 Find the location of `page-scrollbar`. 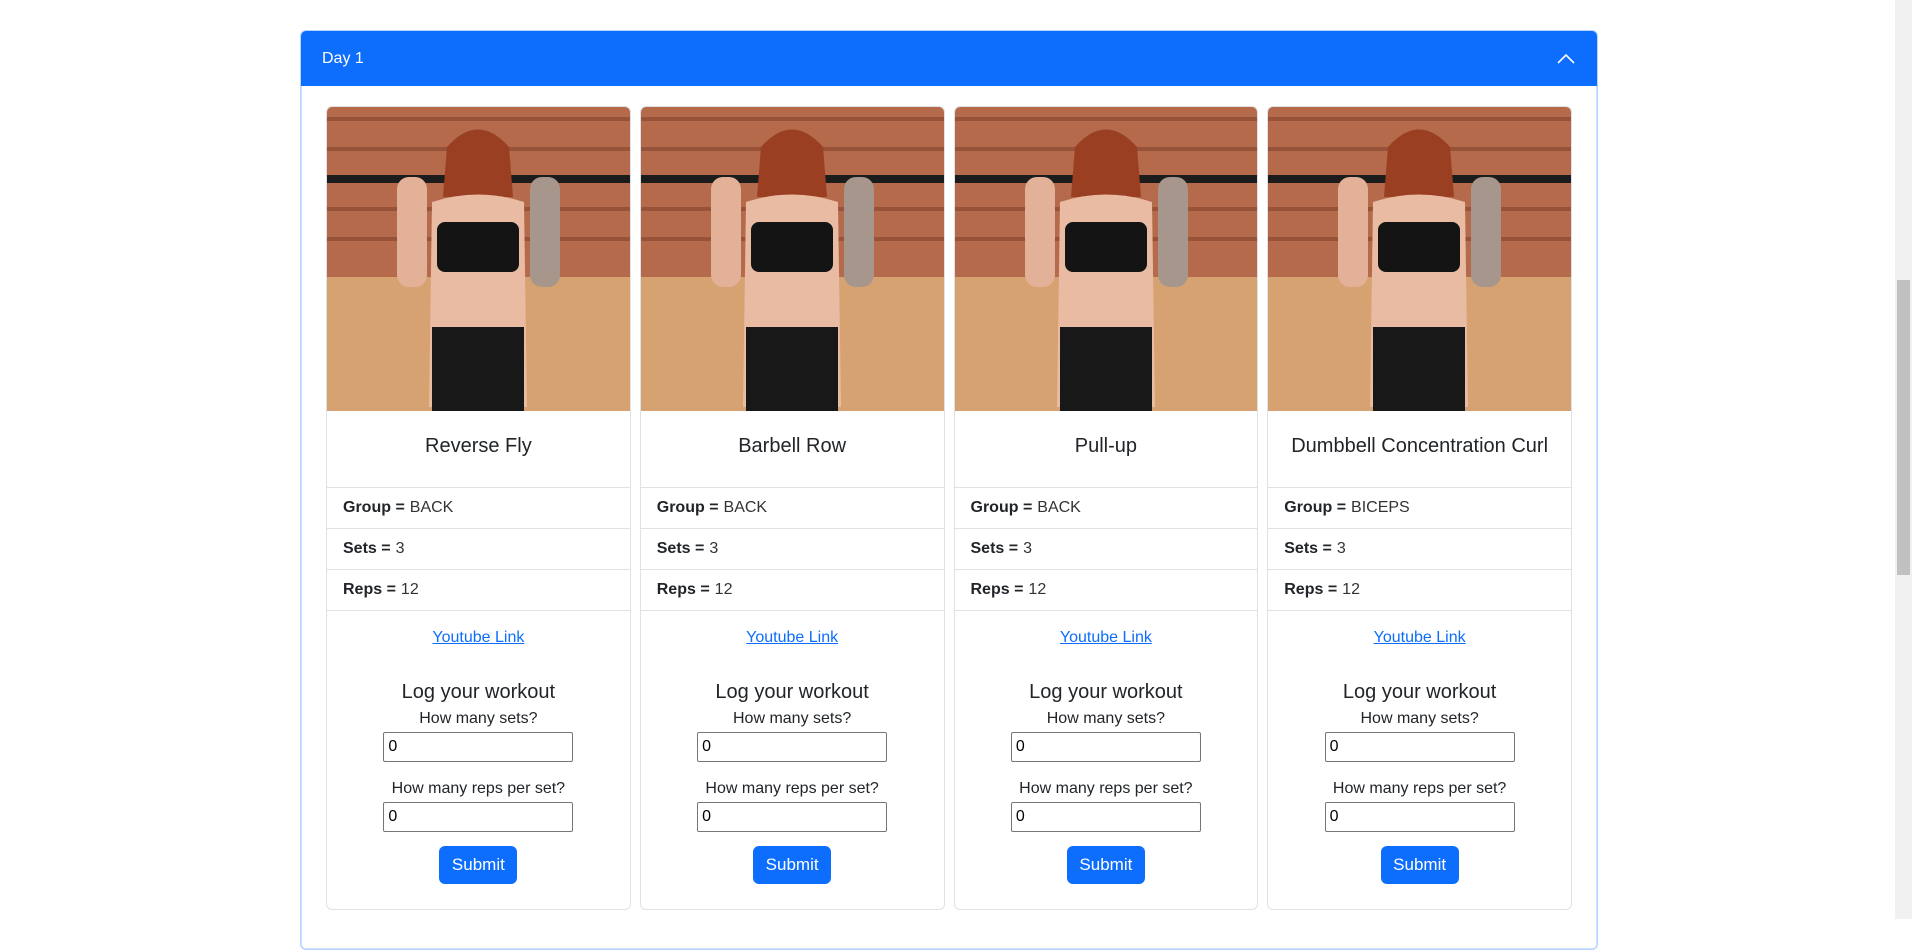

page-scrollbar is located at coordinates (1903, 459).